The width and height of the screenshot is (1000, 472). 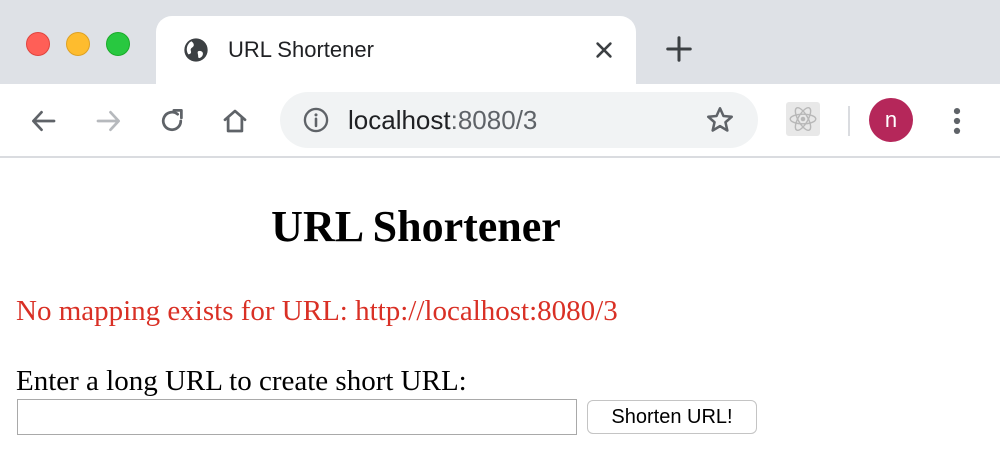 I want to click on address-bar: localhost:8080/3, so click(x=519, y=120).